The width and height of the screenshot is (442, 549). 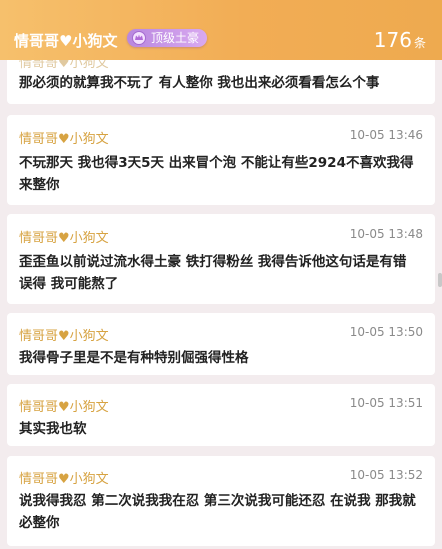 What do you see at coordinates (221, 344) in the screenshot?
I see `comment-card: 情哥哥♥小狗文 10-05 13:50 我得骨子里是不是有种特别倔强得性格` at bounding box center [221, 344].